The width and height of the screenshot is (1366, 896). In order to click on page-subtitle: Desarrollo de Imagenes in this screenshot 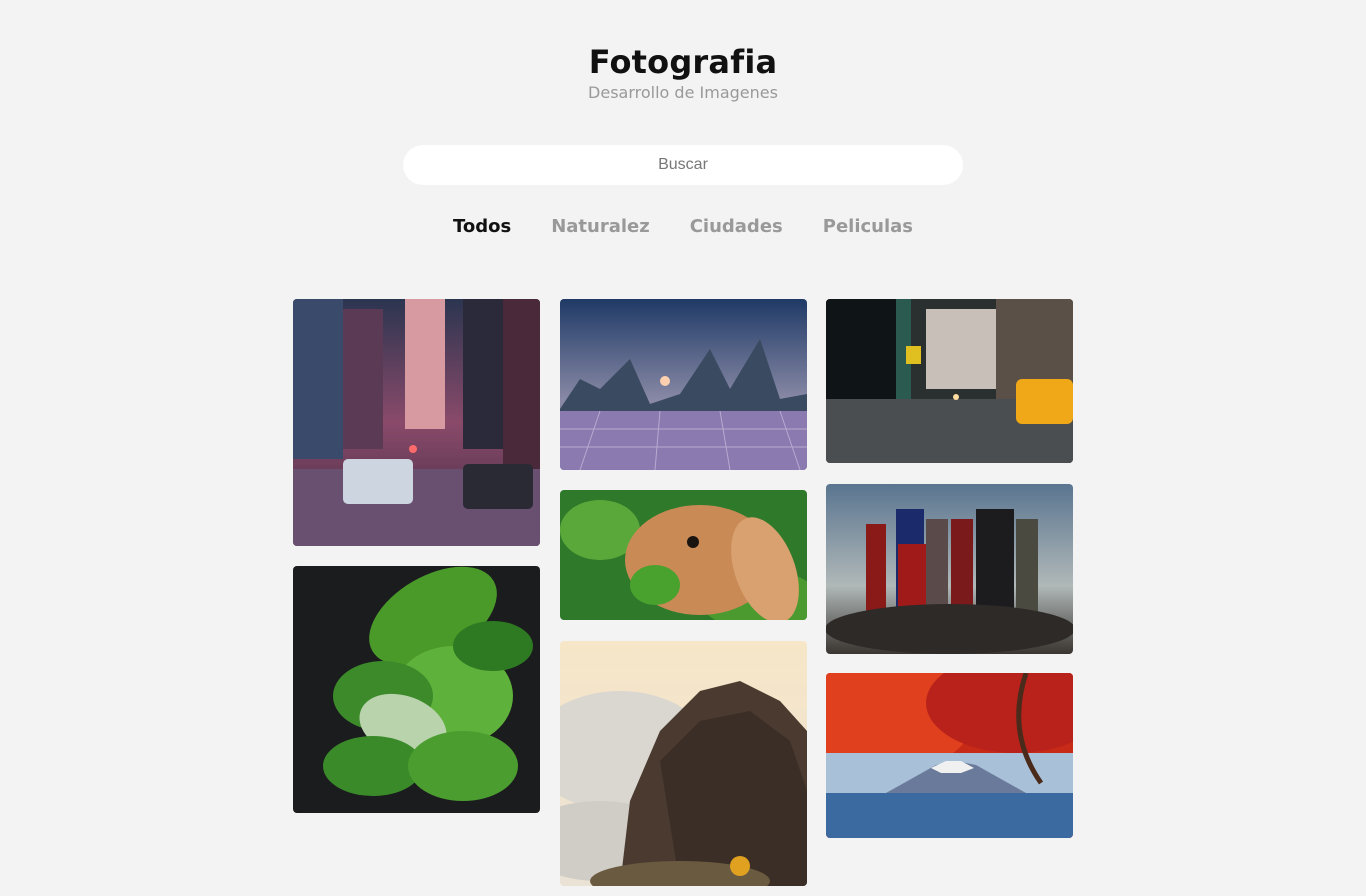, I will do `click(683, 92)`.